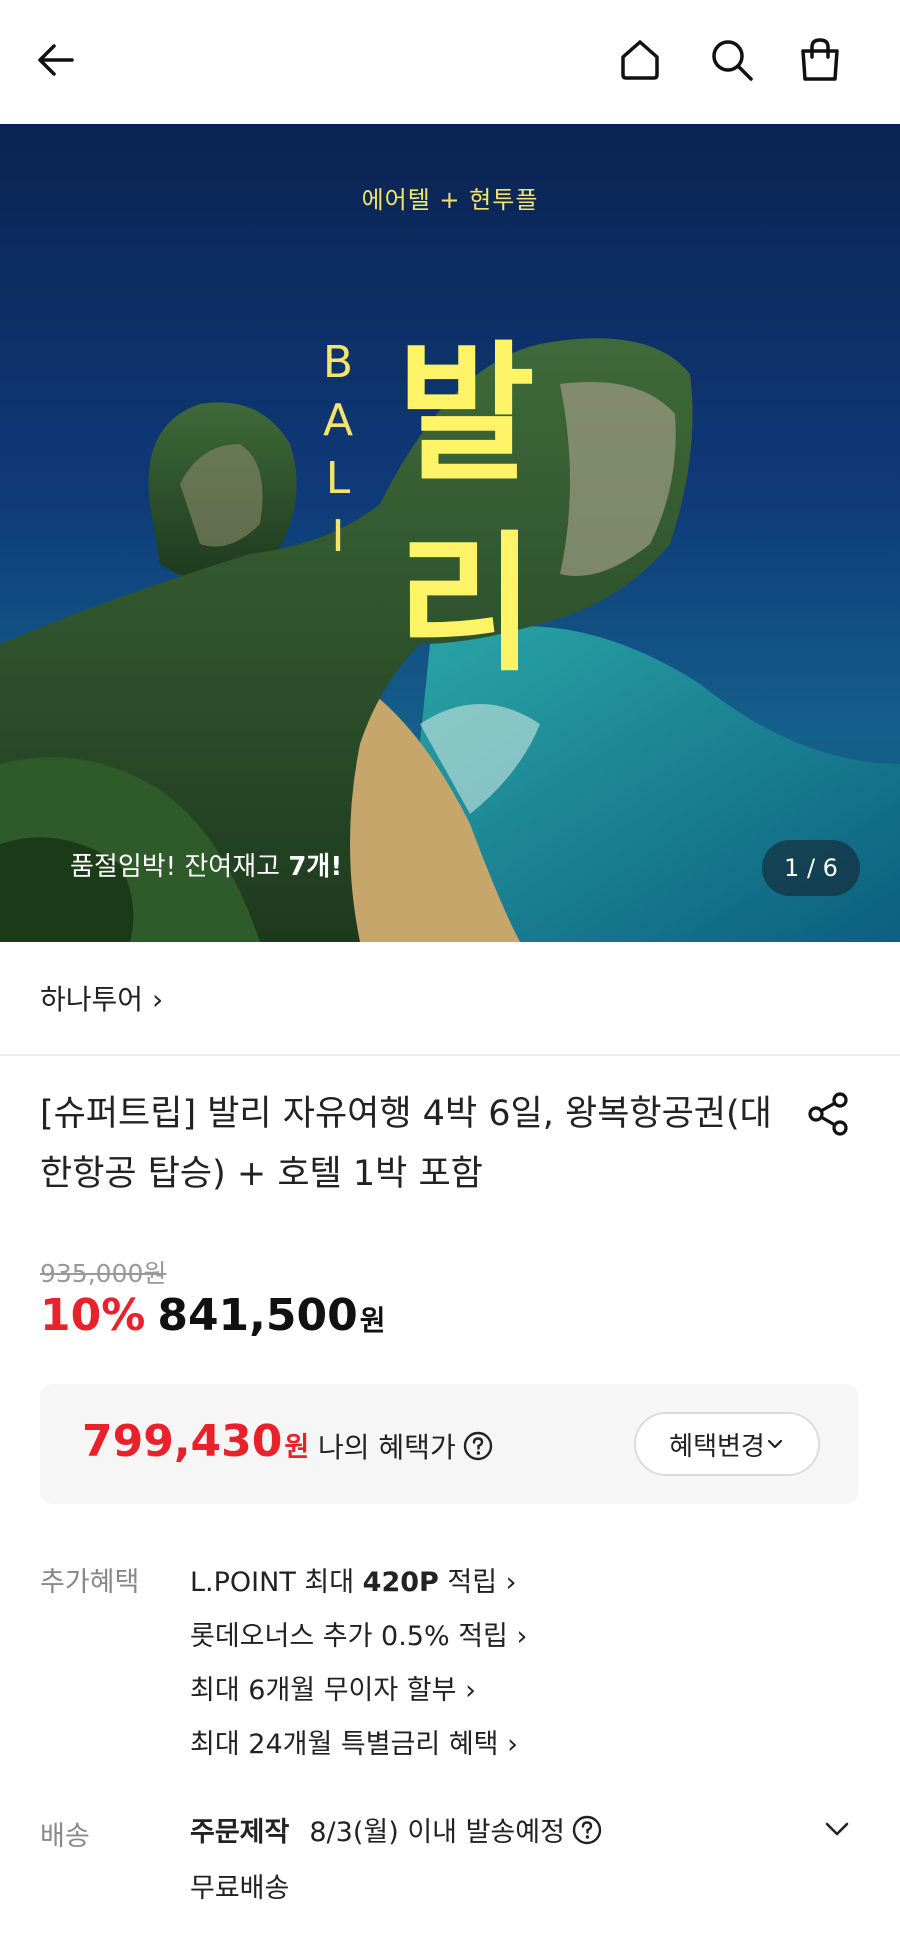 The height and width of the screenshot is (1949, 900). Describe the element at coordinates (240, 1888) in the screenshot. I see `shipping-fee: 무료배송` at that location.